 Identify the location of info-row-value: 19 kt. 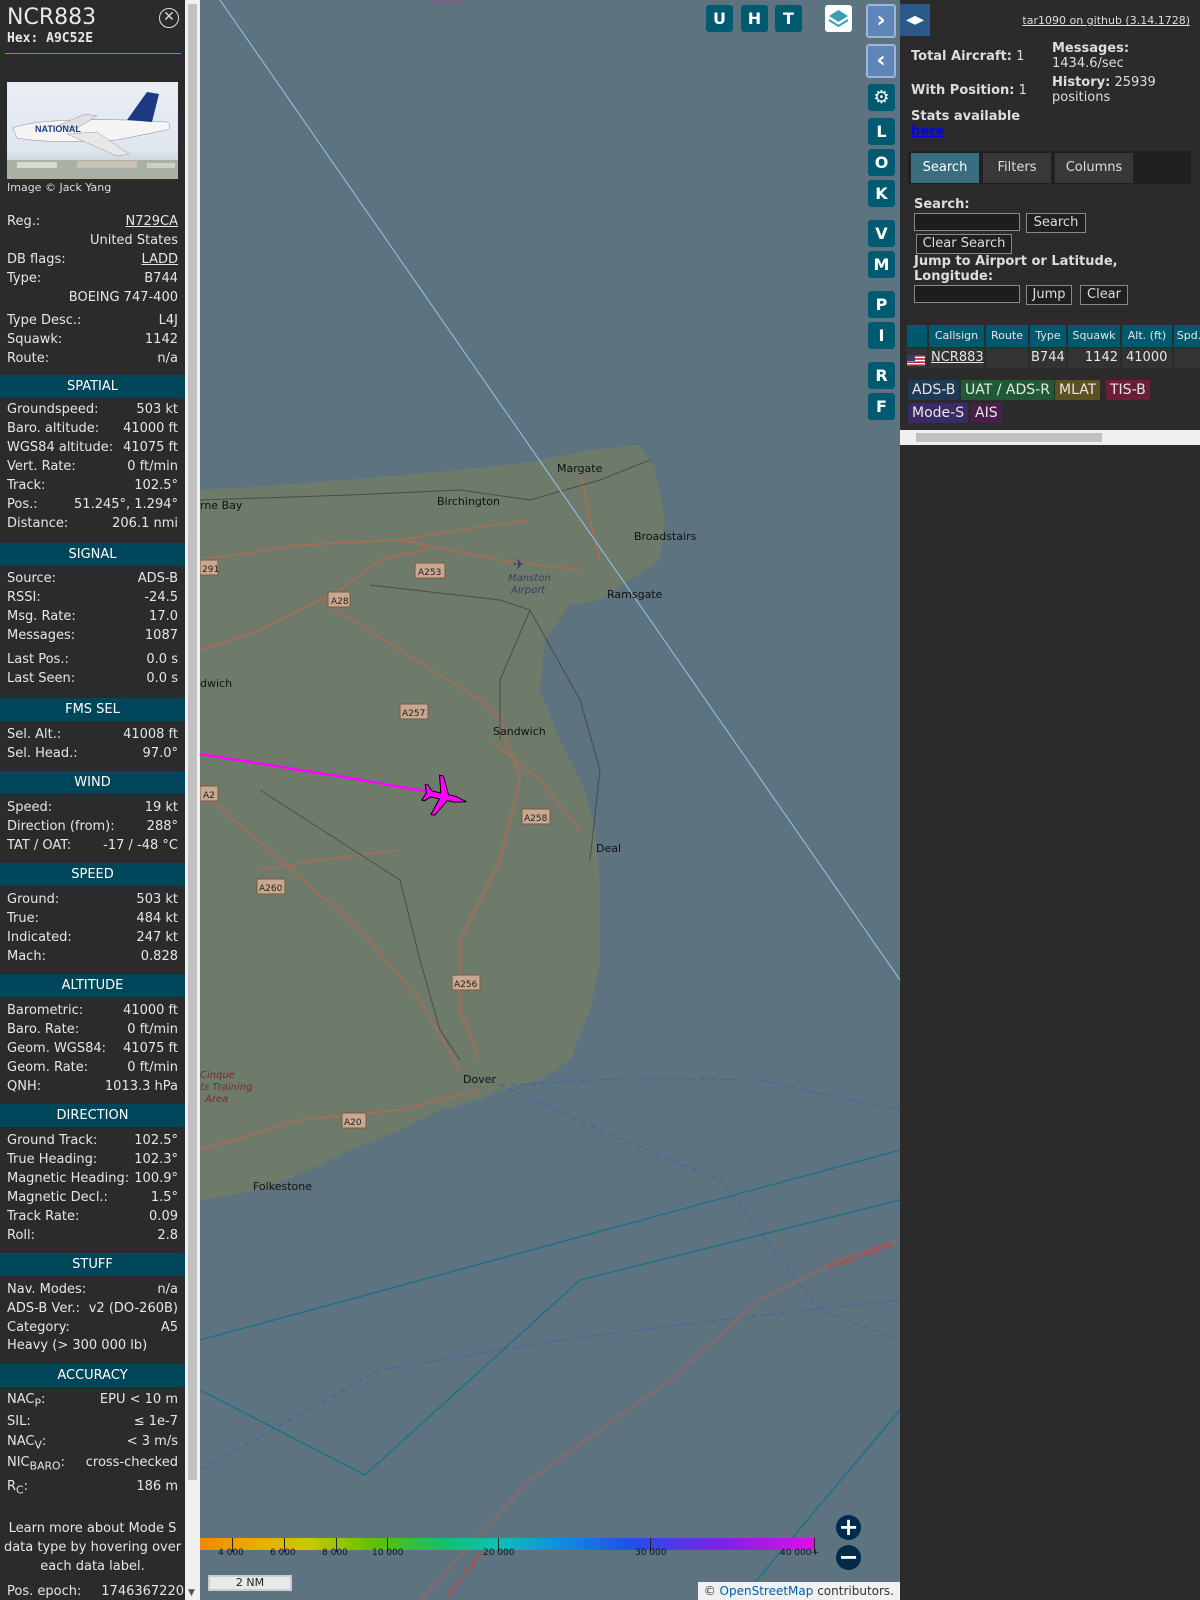
(161, 807).